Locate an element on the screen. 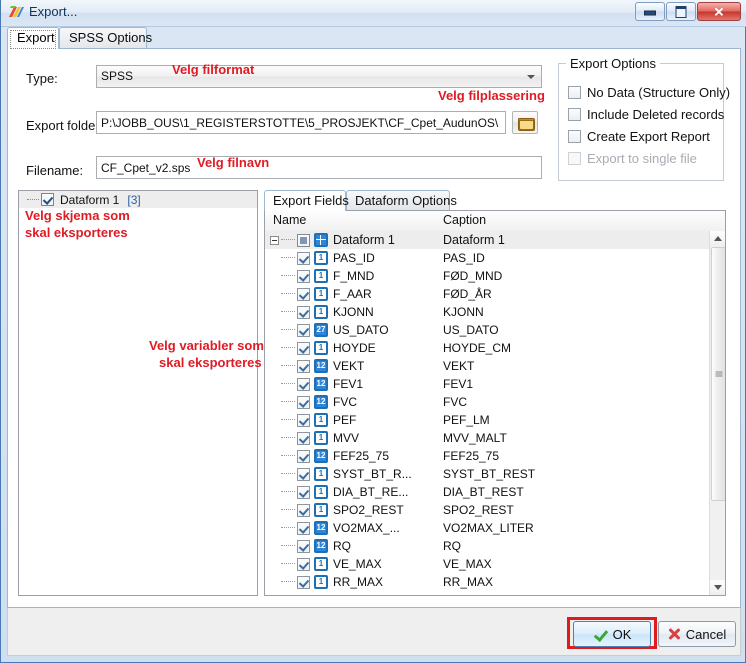 Image resolution: width=746 pixels, height=663 pixels. table-row: 1 F_AAR FØD_ÅR is located at coordinates (487, 294).